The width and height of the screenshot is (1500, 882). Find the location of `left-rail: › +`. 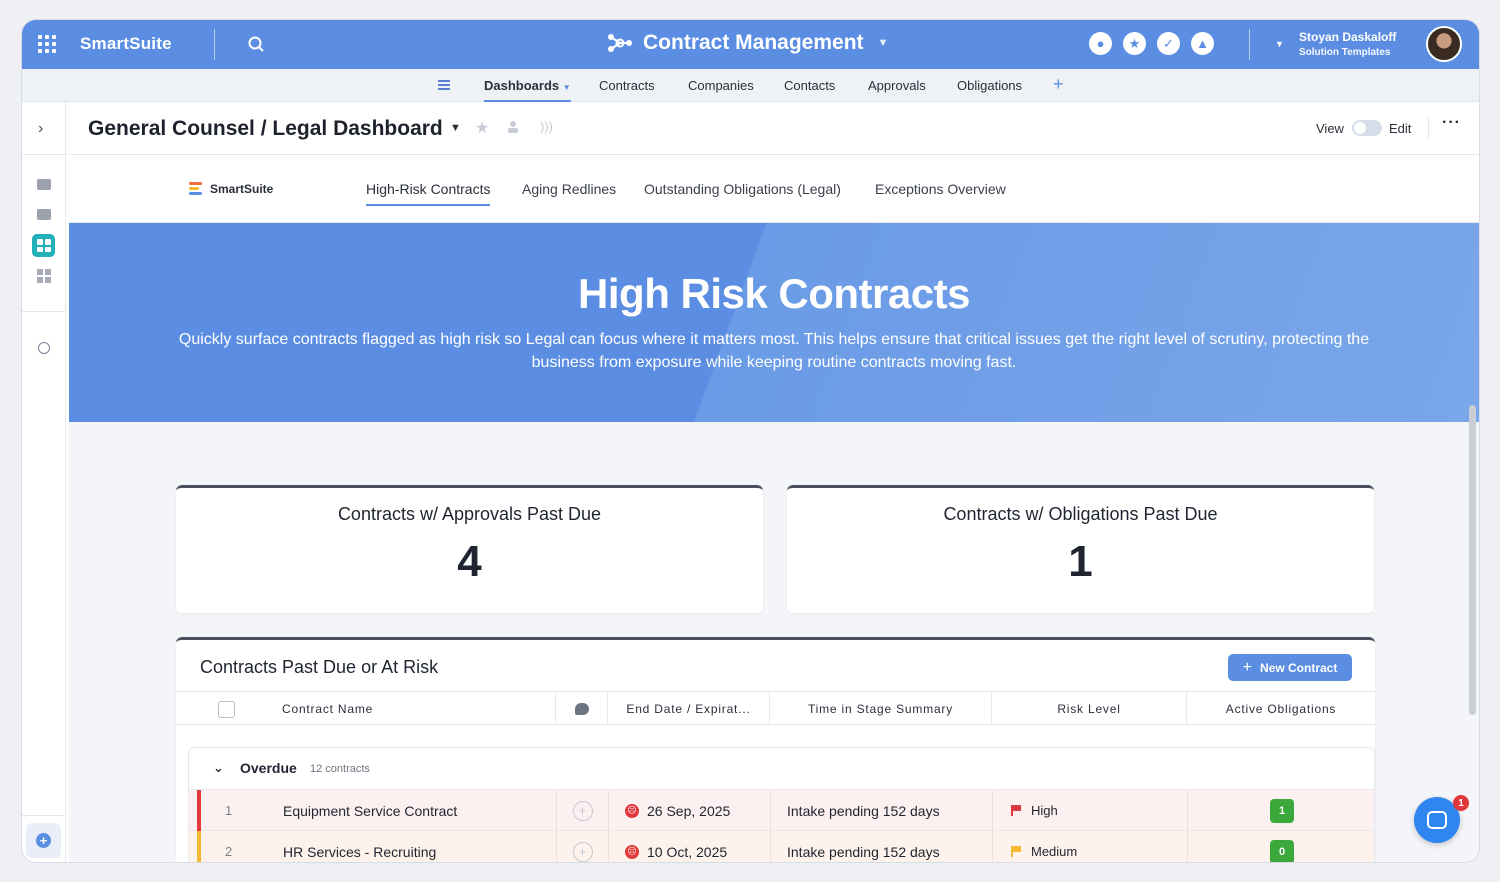

left-rail: › + is located at coordinates (44, 482).